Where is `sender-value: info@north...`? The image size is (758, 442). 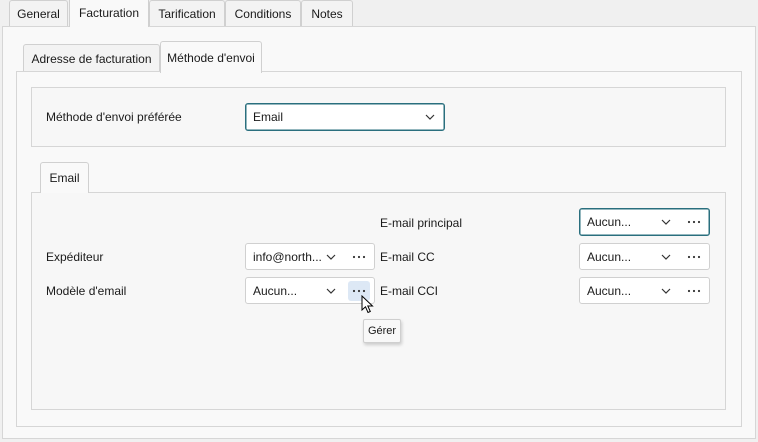
sender-value: info@north... is located at coordinates (287, 257).